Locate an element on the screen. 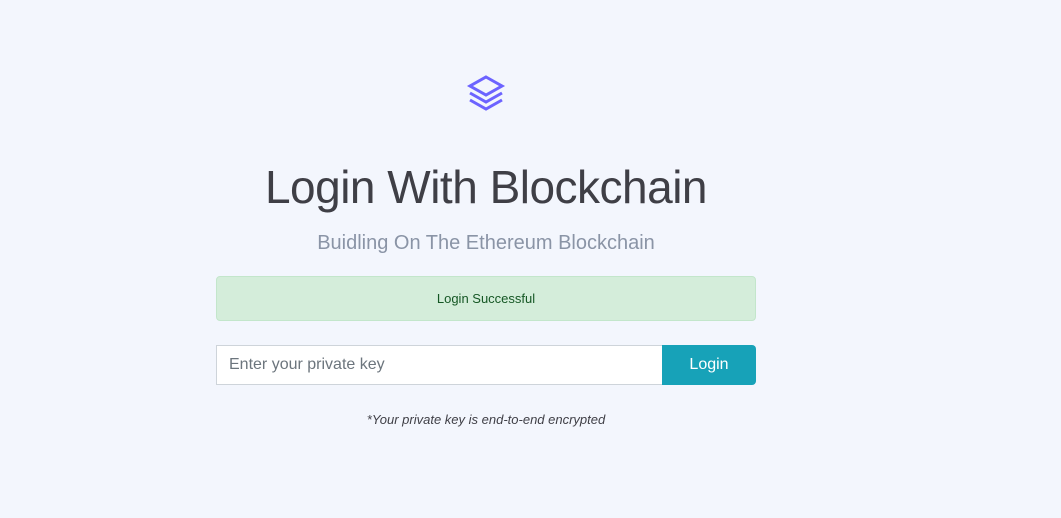 The width and height of the screenshot is (1061, 518). page-subtitle: Buidling On The Ethereum Blockchain is located at coordinates (486, 243).